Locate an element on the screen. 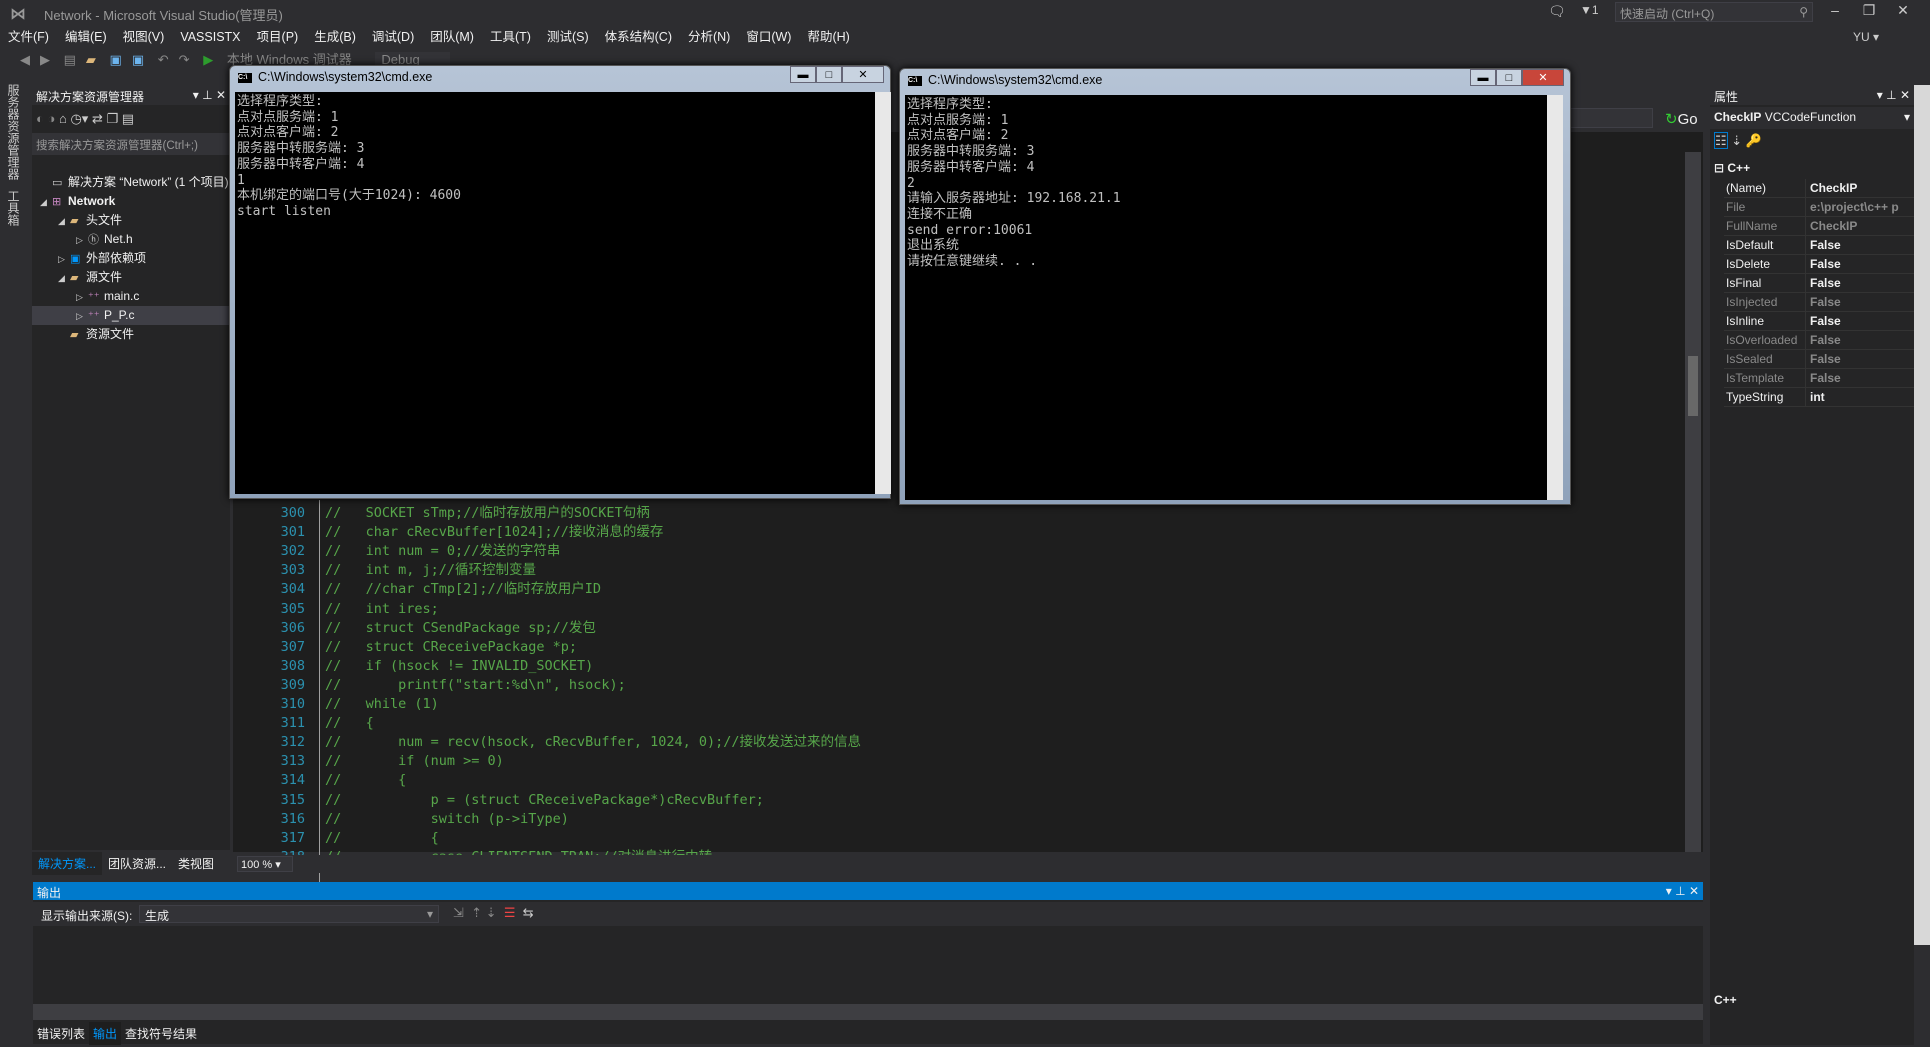  home-icon: ⌂ is located at coordinates (63, 118).